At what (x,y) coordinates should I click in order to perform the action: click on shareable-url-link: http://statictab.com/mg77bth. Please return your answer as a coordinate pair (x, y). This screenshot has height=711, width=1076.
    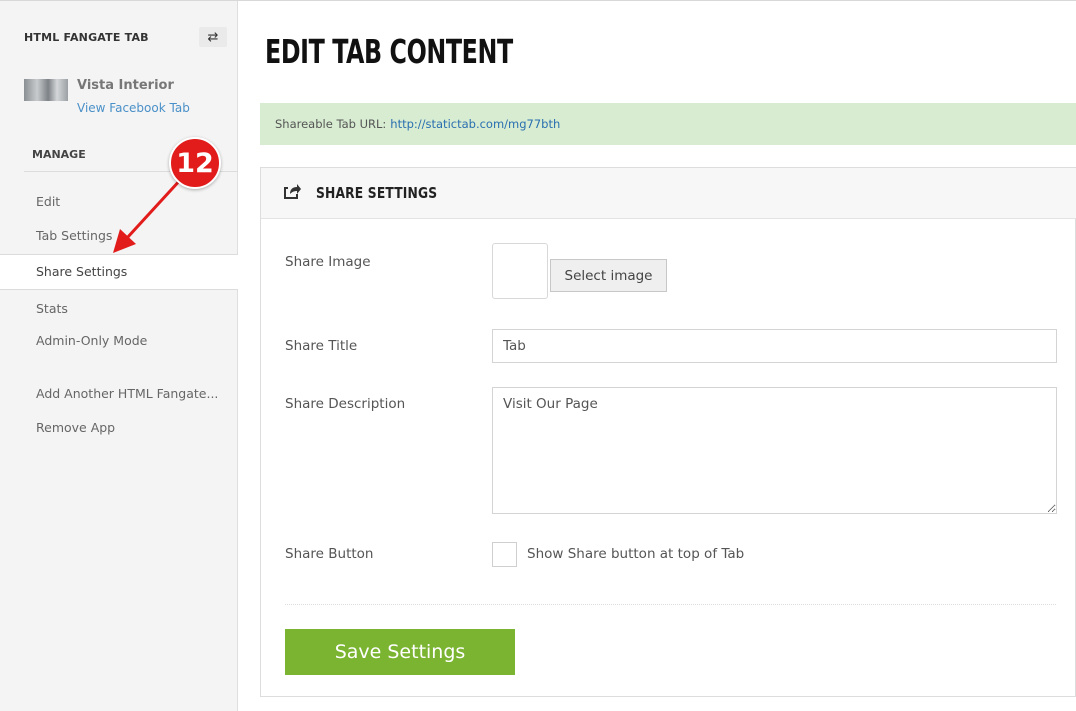
    Looking at the image, I should click on (475, 124).